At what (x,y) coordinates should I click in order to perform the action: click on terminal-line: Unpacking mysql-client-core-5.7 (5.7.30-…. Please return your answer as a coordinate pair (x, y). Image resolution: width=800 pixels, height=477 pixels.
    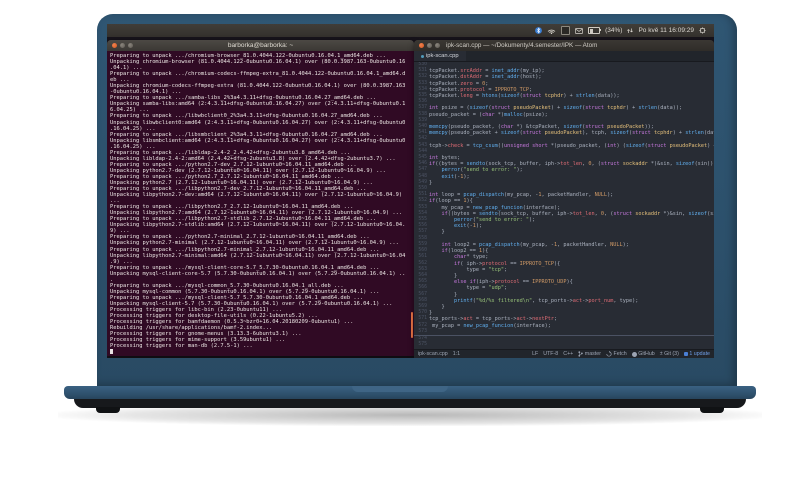
    Looking at the image, I should click on (258, 273).